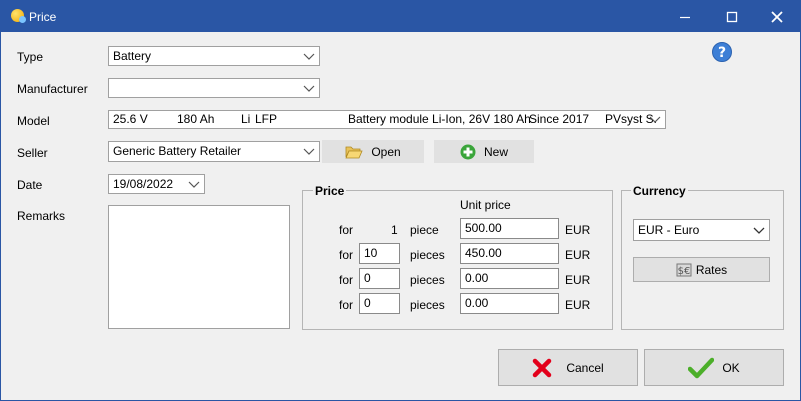 This screenshot has height=401, width=801. What do you see at coordinates (711, 269) in the screenshot?
I see `rates-label: Rates` at bounding box center [711, 269].